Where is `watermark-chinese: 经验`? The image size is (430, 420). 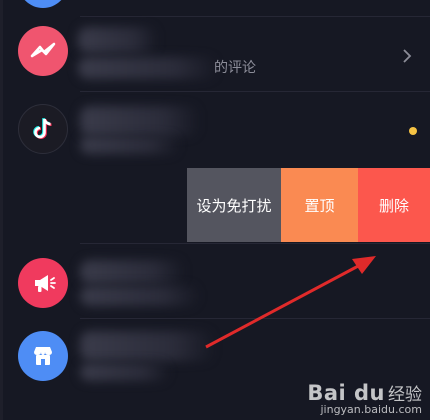
watermark-chinese: 经验 is located at coordinates (405, 395).